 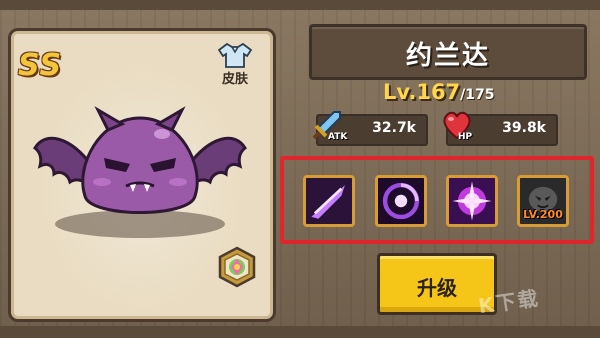 What do you see at coordinates (465, 137) in the screenshot?
I see `hp-tag: HP` at bounding box center [465, 137].